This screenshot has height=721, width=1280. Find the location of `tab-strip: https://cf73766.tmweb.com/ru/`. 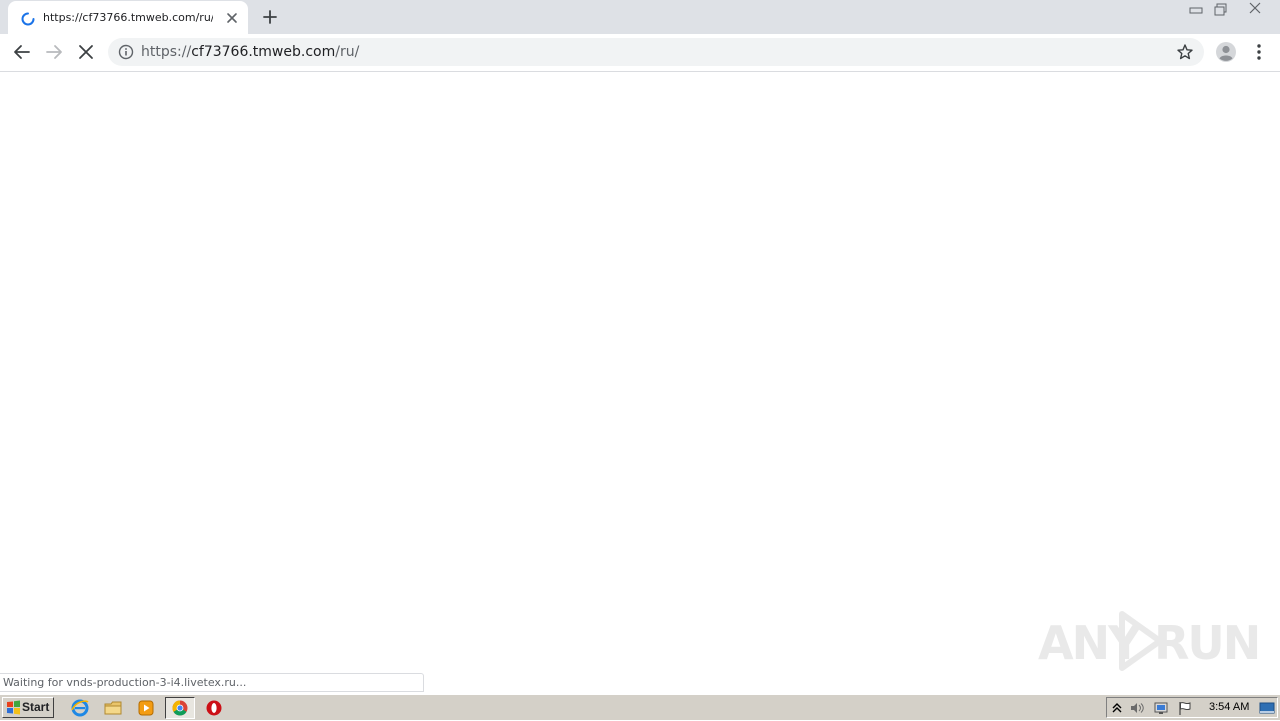

tab-strip: https://cf73766.tmweb.com/ru/ is located at coordinates (640, 17).